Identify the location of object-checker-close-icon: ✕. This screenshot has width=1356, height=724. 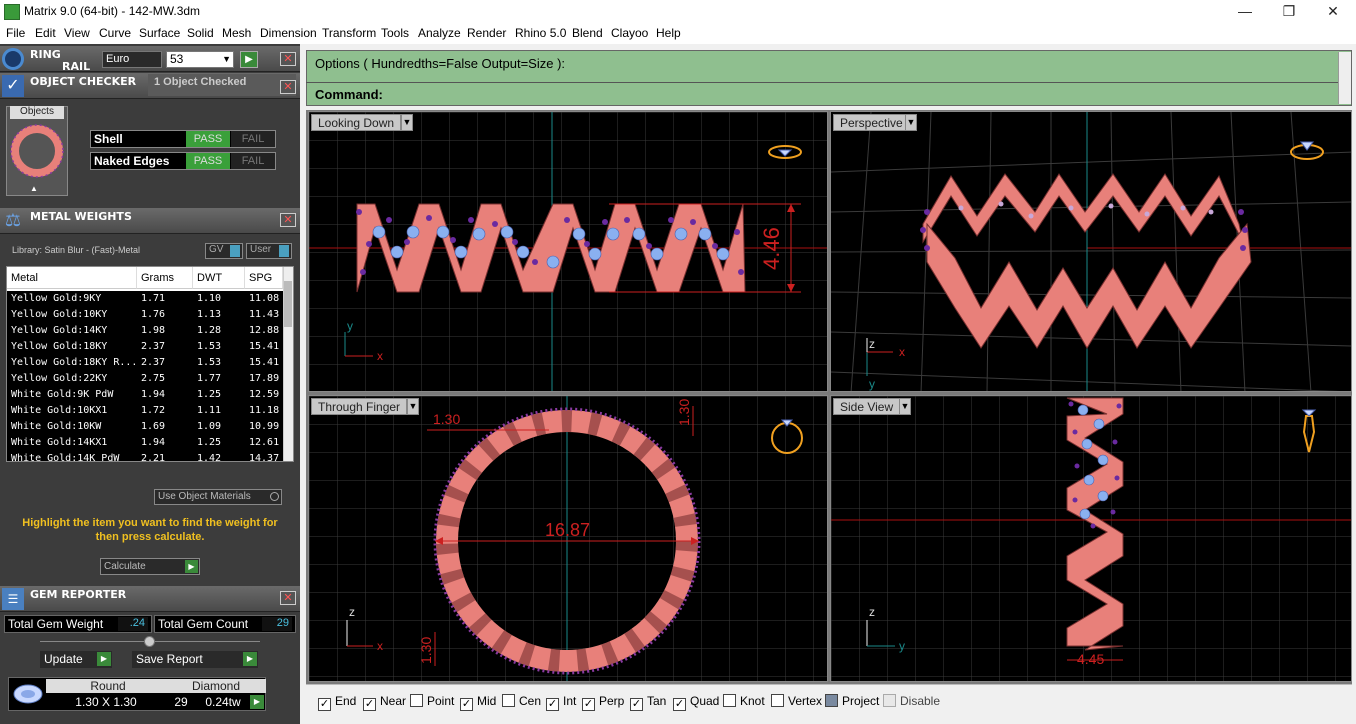
(288, 87).